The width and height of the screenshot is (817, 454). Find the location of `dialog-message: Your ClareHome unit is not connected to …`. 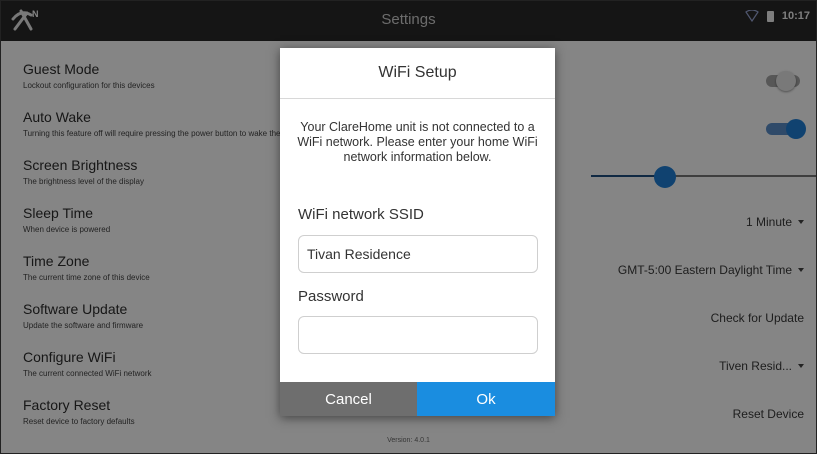

dialog-message: Your ClareHome unit is not connected to … is located at coordinates (417, 142).